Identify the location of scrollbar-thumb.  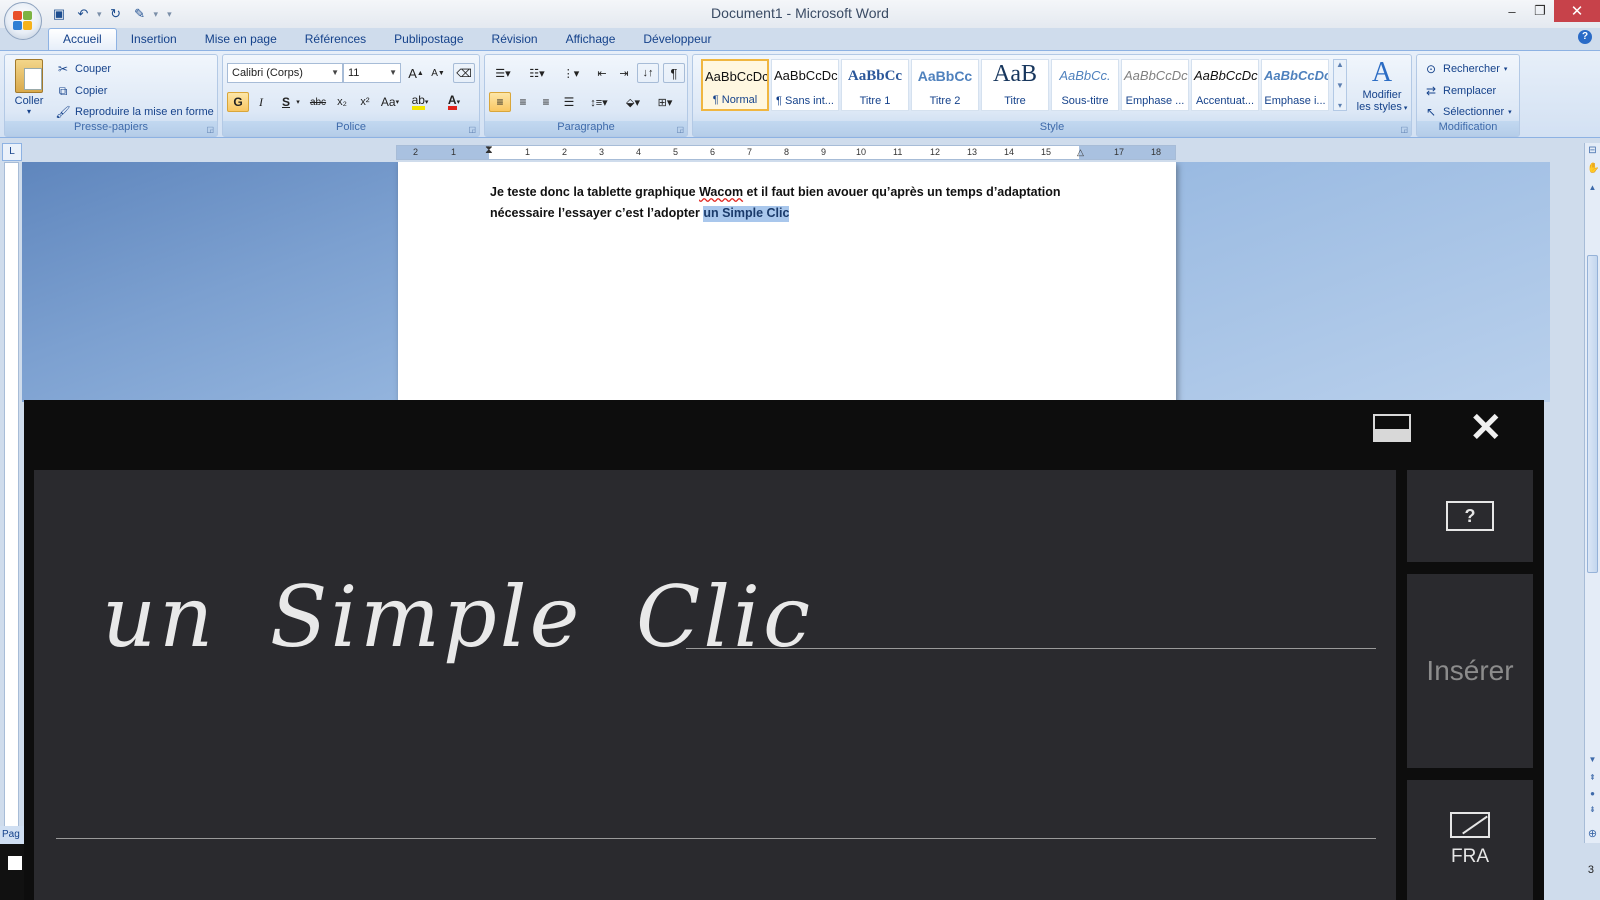
(1592, 414).